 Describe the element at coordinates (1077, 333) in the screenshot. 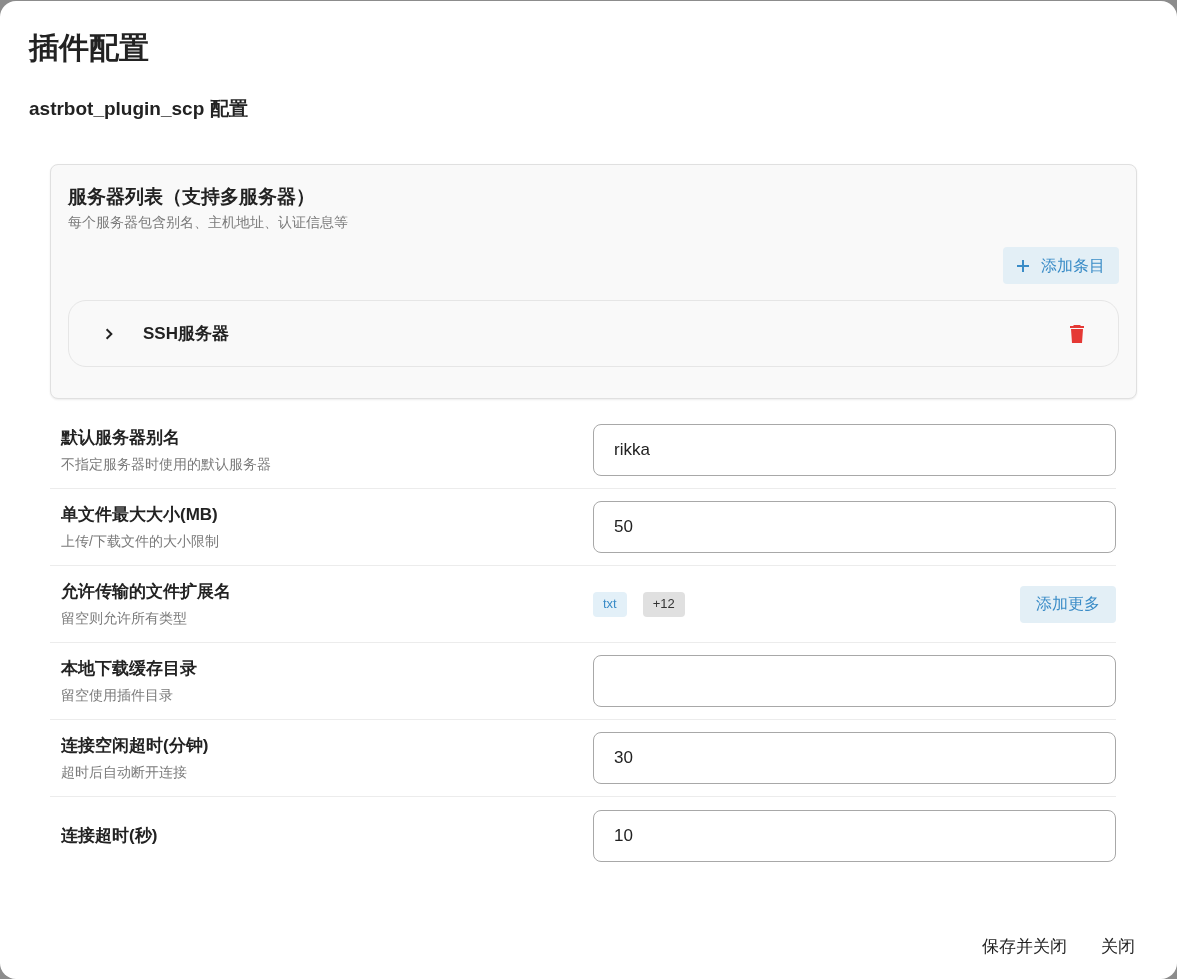

I see `trash-icon` at that location.